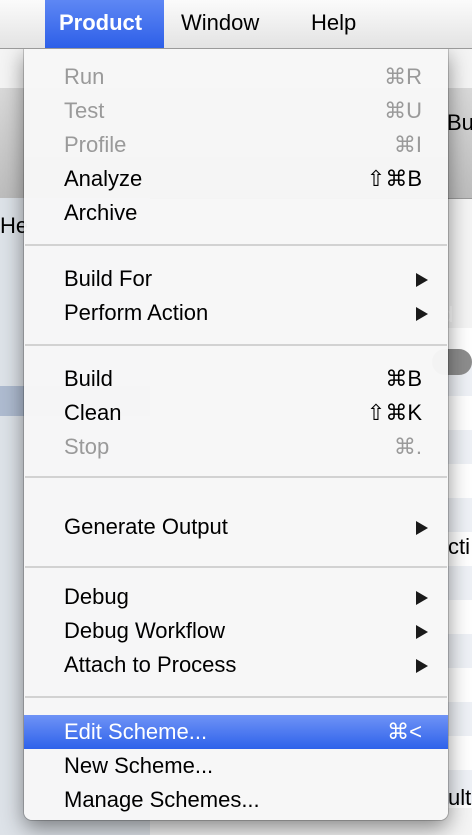  I want to click on menu-item-test: Test ⌘U, so click(236, 111).